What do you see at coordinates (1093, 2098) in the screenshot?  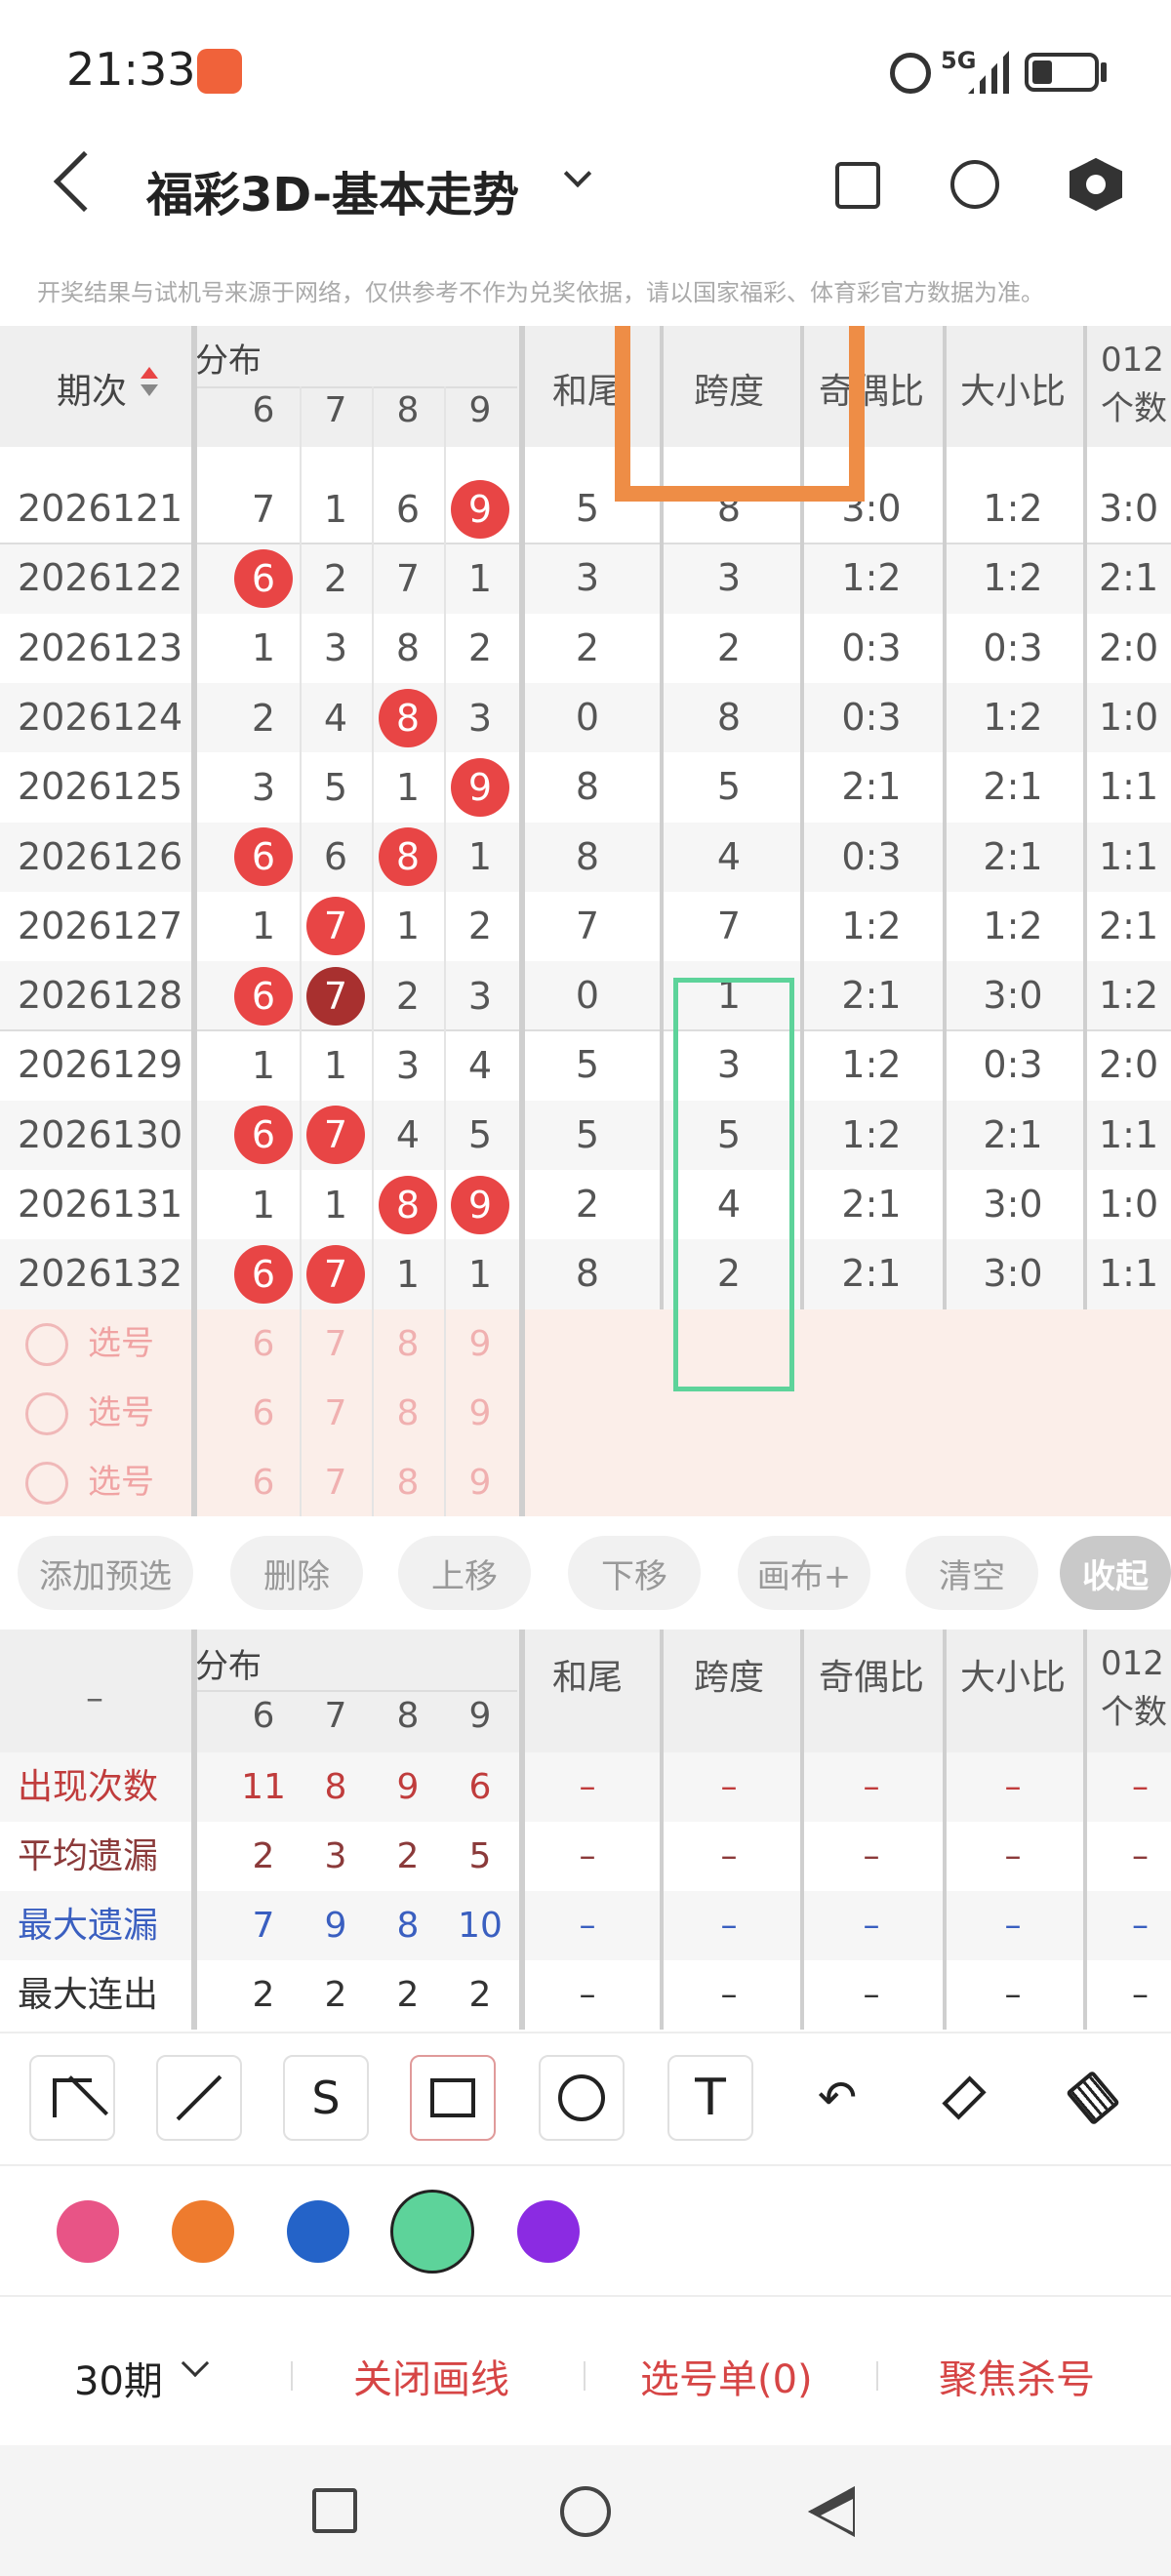 I see `clear-brush-icon` at bounding box center [1093, 2098].